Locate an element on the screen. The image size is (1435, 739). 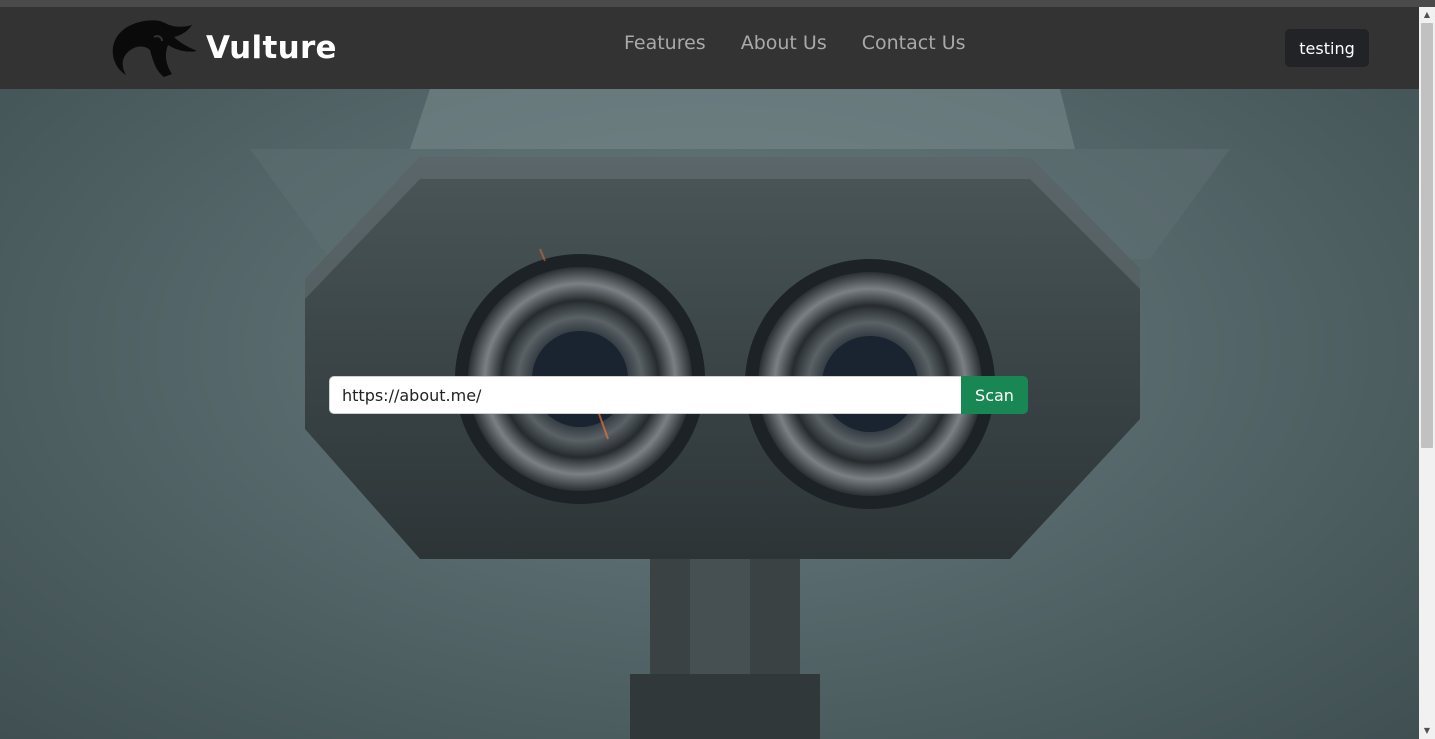
page-scrollbar: ▲ ▼ is located at coordinates (1427, 373).